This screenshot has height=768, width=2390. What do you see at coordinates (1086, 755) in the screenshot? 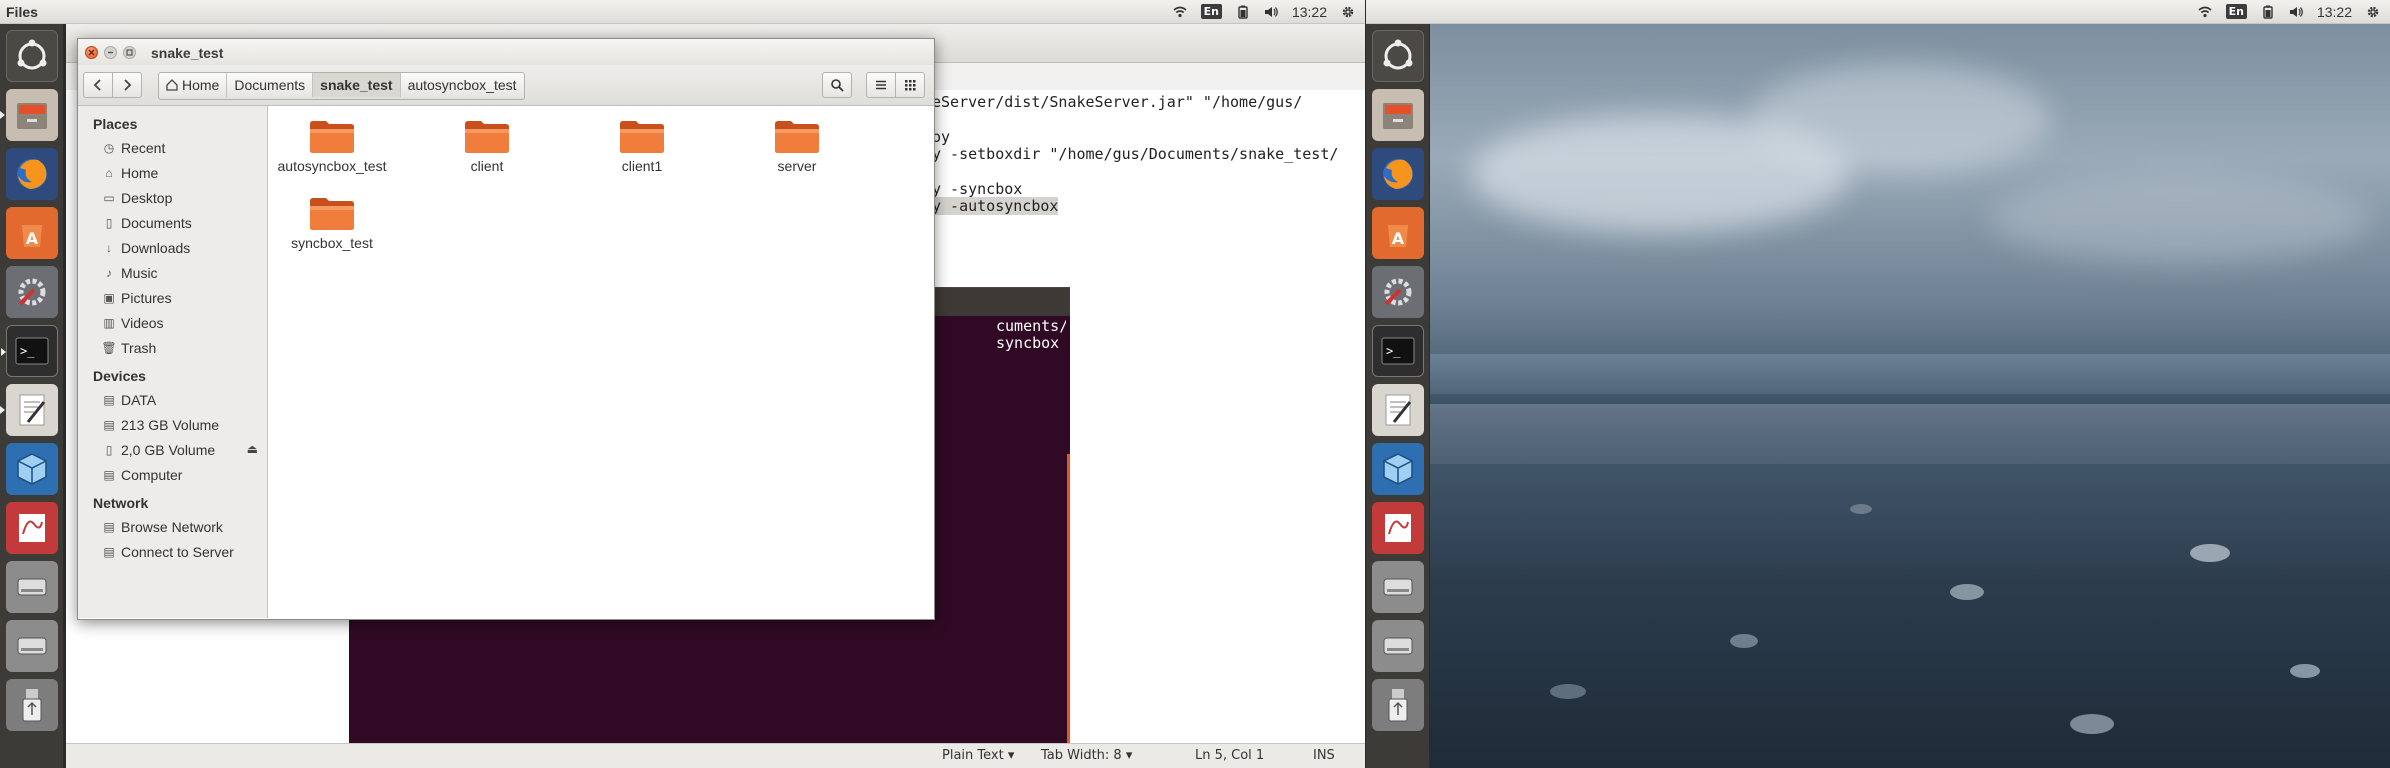
I see `tab-width-selector: Tab Width: 8 ▾` at bounding box center [1086, 755].